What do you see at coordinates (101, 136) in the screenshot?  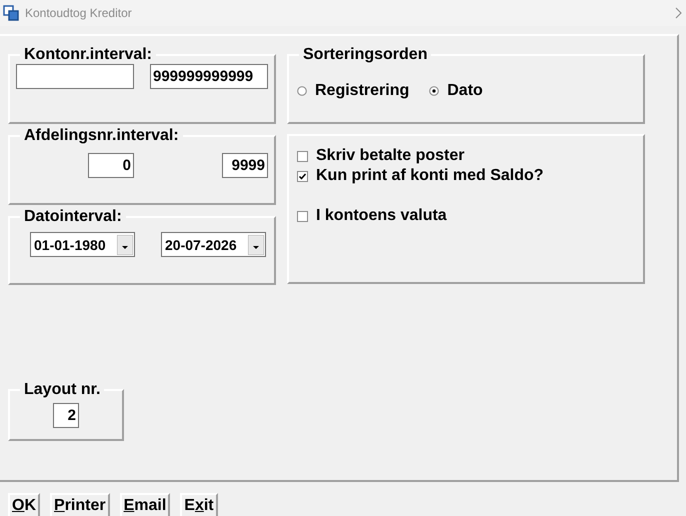 I see `group-label: Afdelingsnr.interval:` at bounding box center [101, 136].